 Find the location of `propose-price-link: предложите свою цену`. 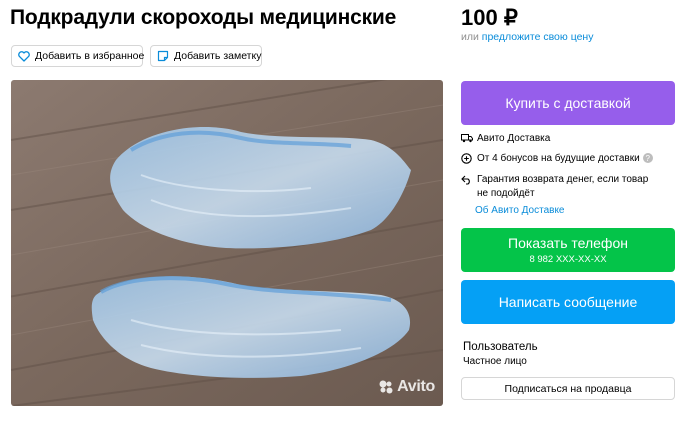

propose-price-link: предложите свою цену is located at coordinates (538, 37).